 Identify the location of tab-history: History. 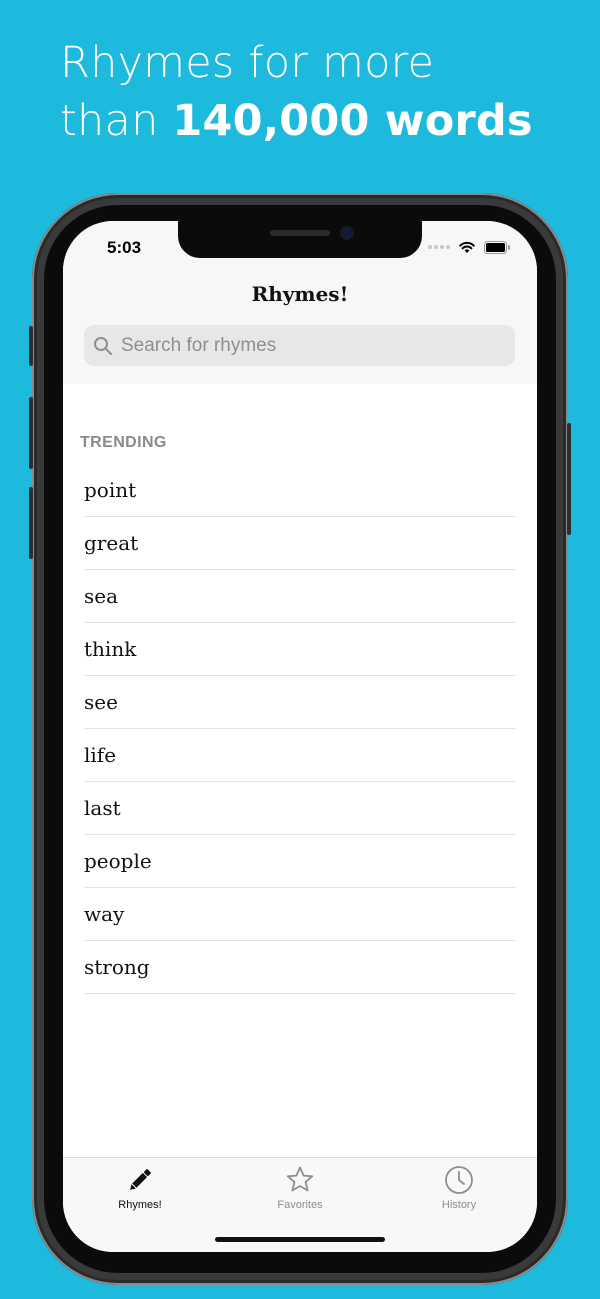
(459, 1188).